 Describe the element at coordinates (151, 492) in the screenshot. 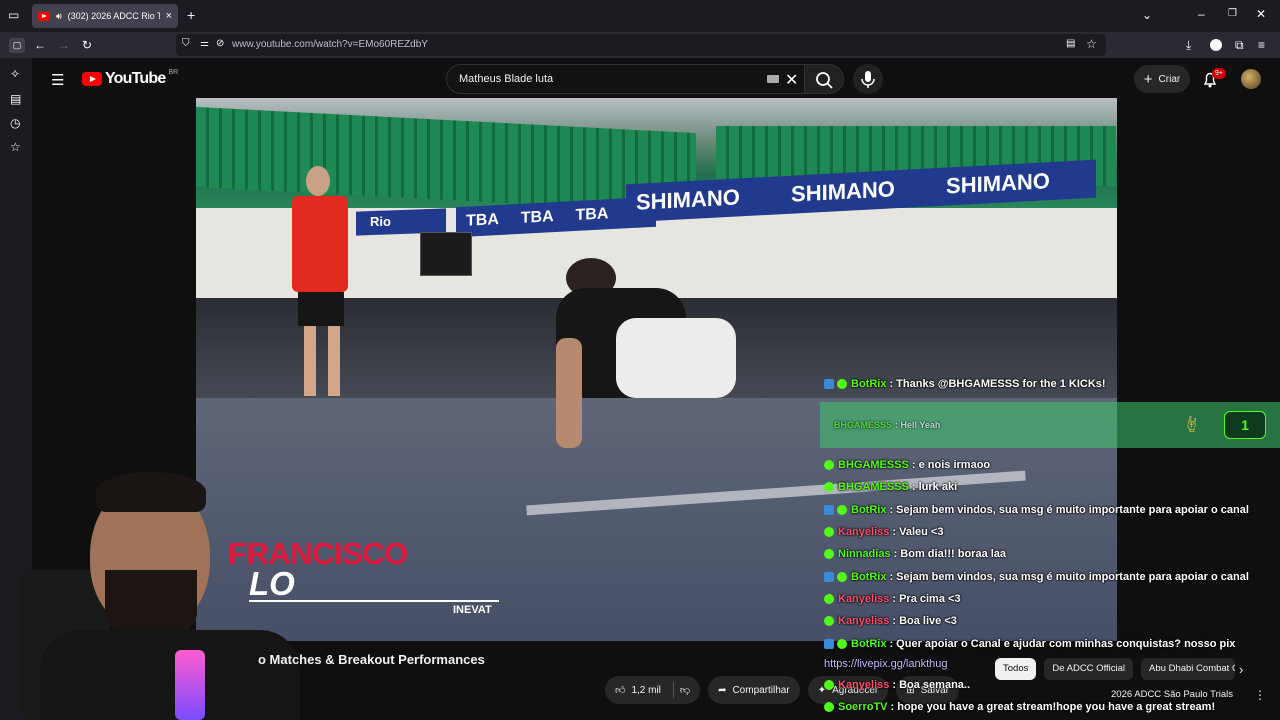

I see `streamer-hair` at that location.